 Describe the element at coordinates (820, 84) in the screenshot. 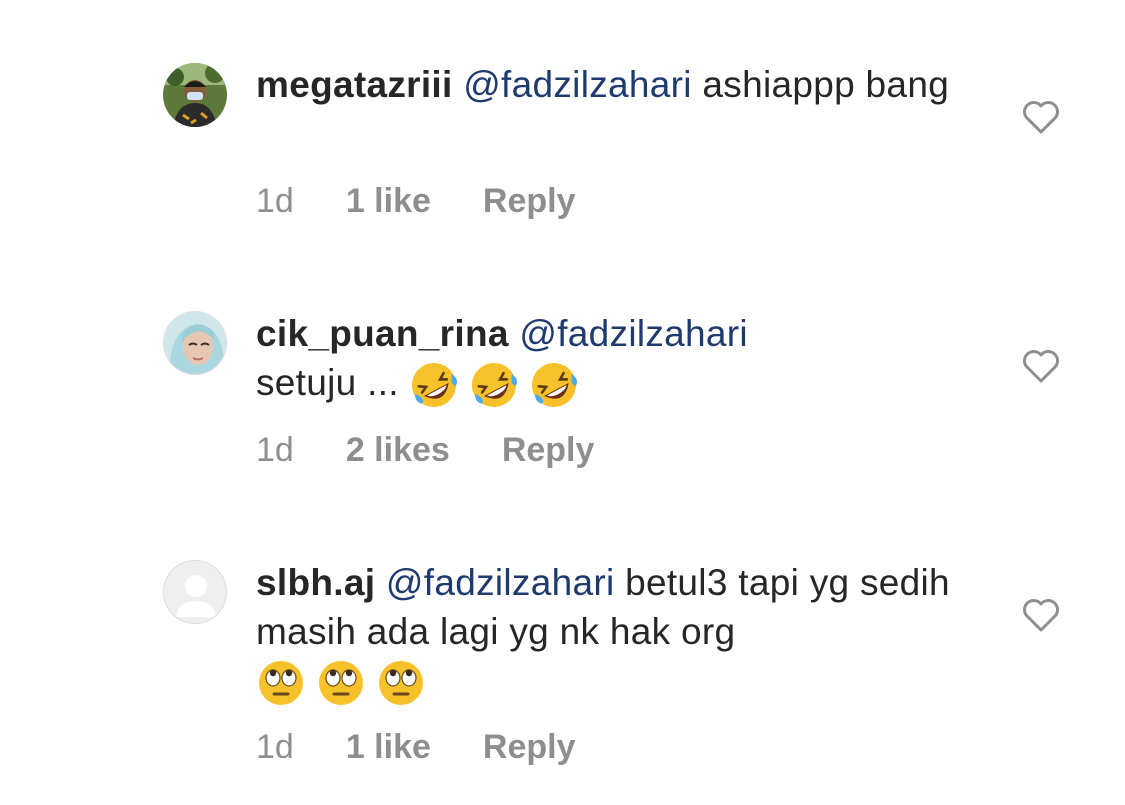

I see `comment-body: ashiappp bang` at that location.